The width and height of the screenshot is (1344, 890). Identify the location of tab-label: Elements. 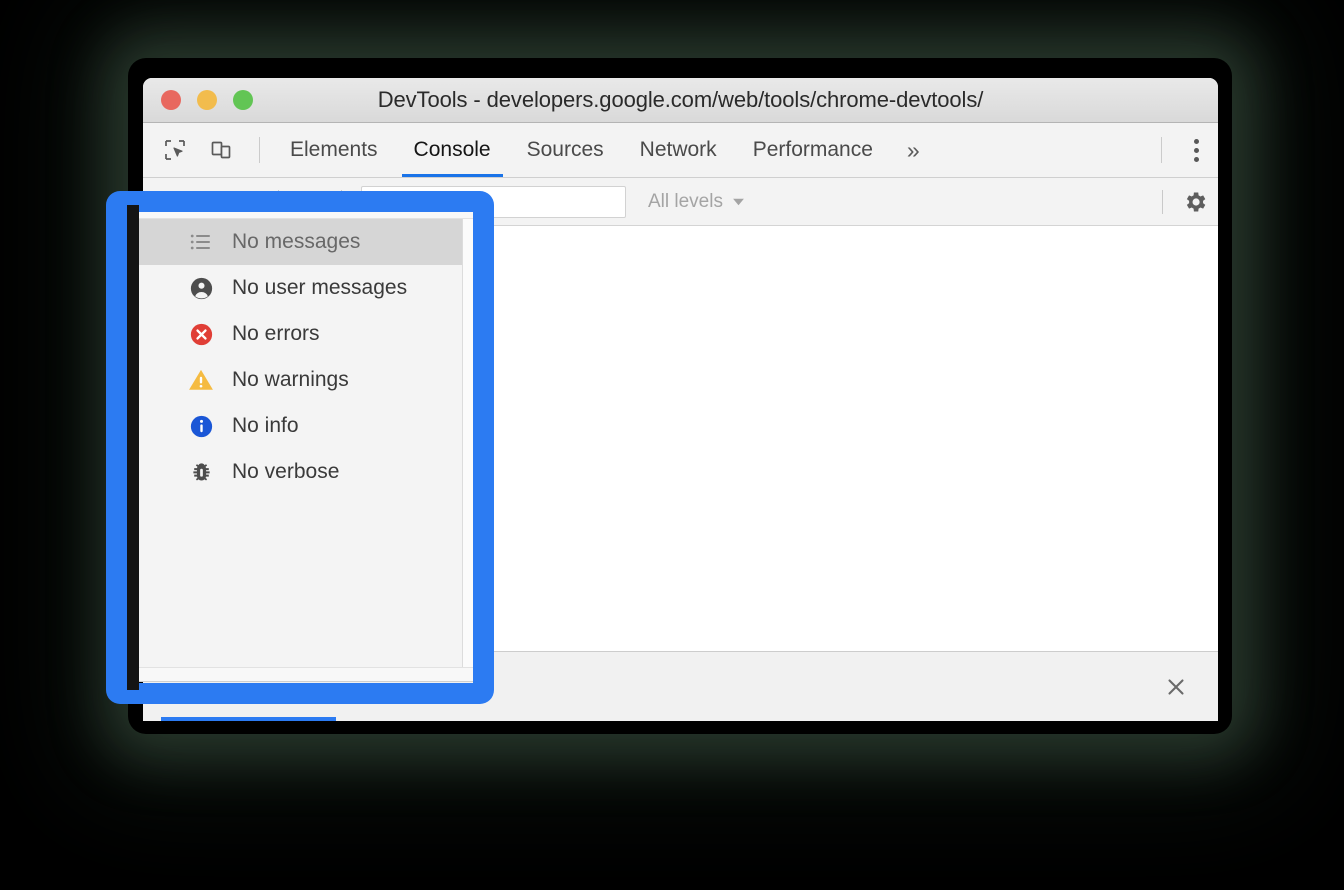
(334, 149).